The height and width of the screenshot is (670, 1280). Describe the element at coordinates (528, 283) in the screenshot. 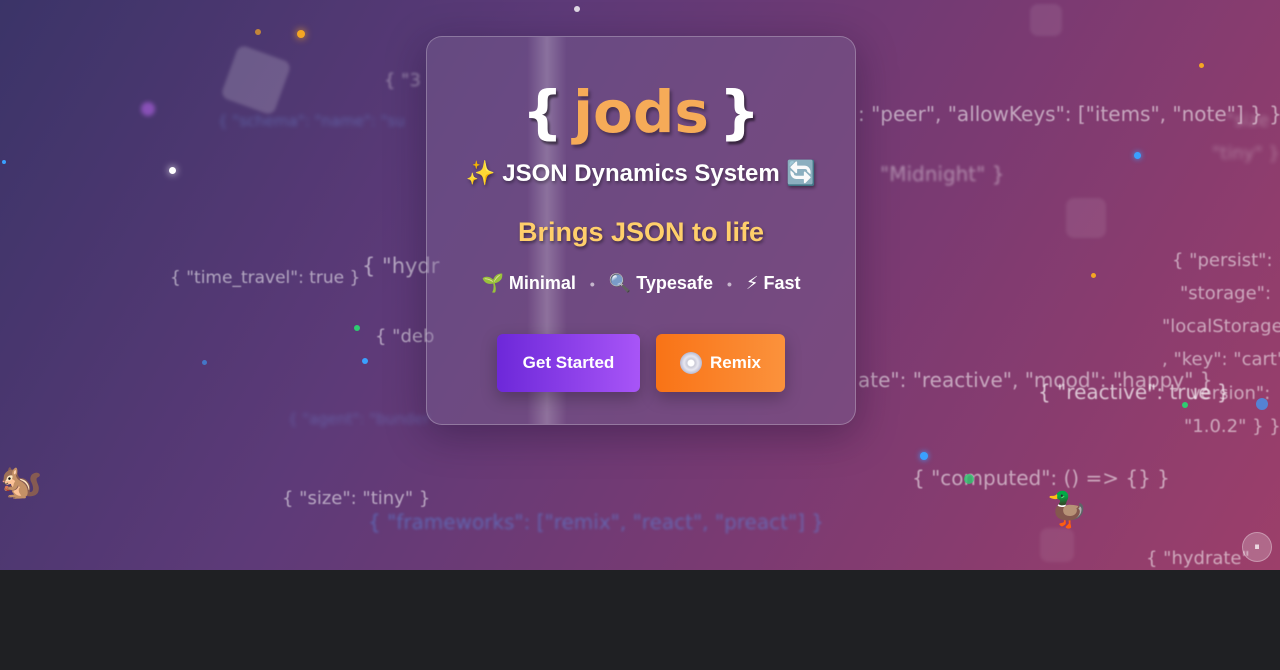

I see `feature-item: 🌱 Minimal` at that location.